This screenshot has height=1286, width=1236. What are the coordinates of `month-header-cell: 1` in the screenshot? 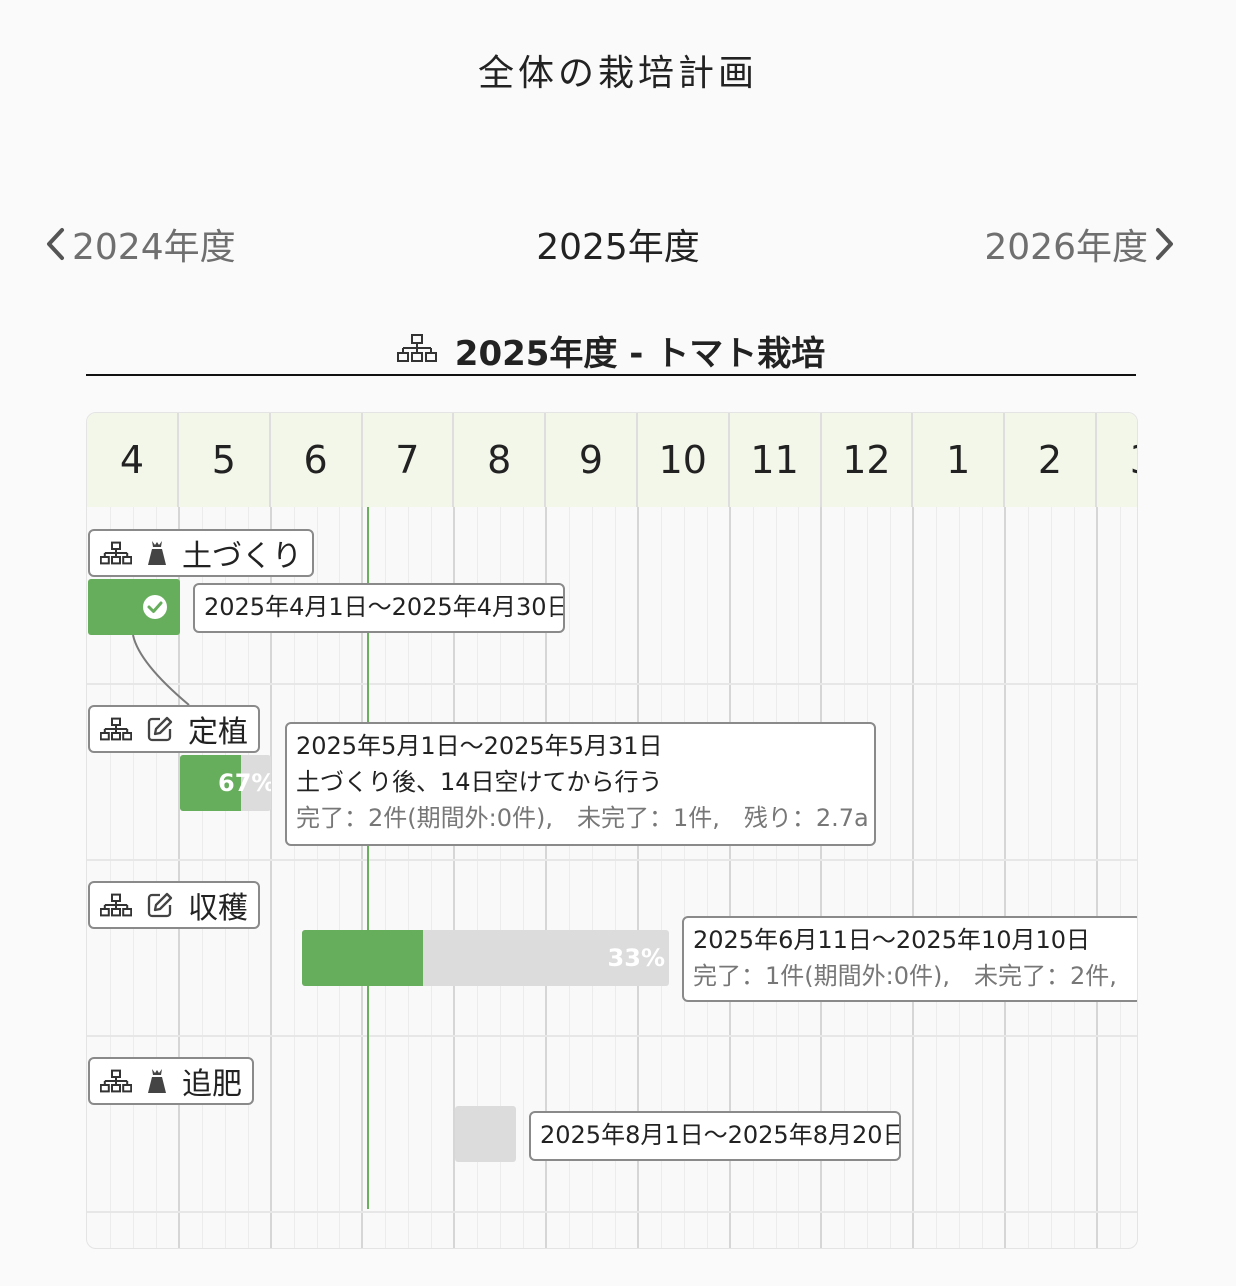 It's located at (959, 460).